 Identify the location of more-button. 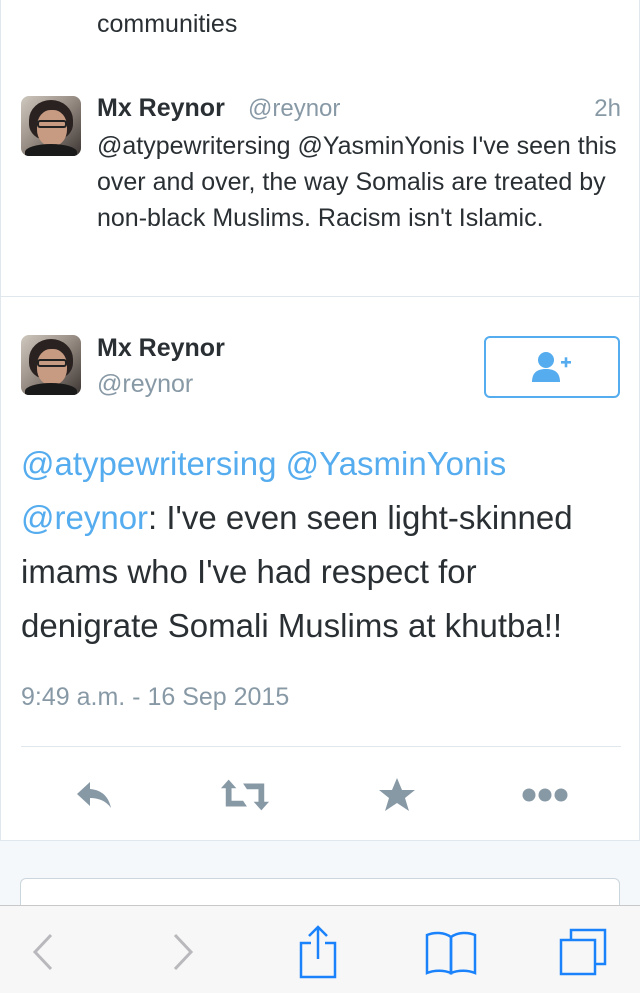
(545, 795).